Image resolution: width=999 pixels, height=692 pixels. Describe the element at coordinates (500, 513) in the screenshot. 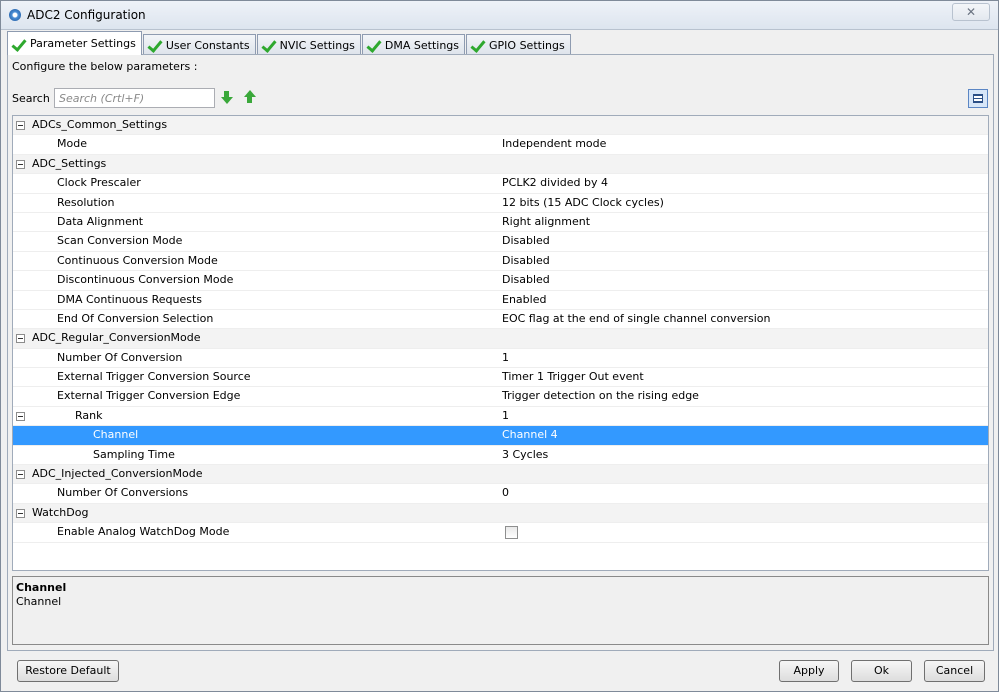

I see `group-row: WatchDog` at that location.